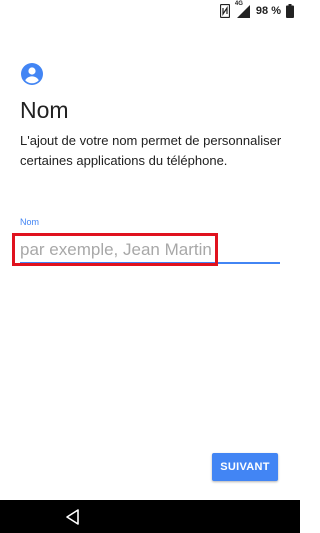  I want to click on signal-indicator: 4G, so click(243, 9).